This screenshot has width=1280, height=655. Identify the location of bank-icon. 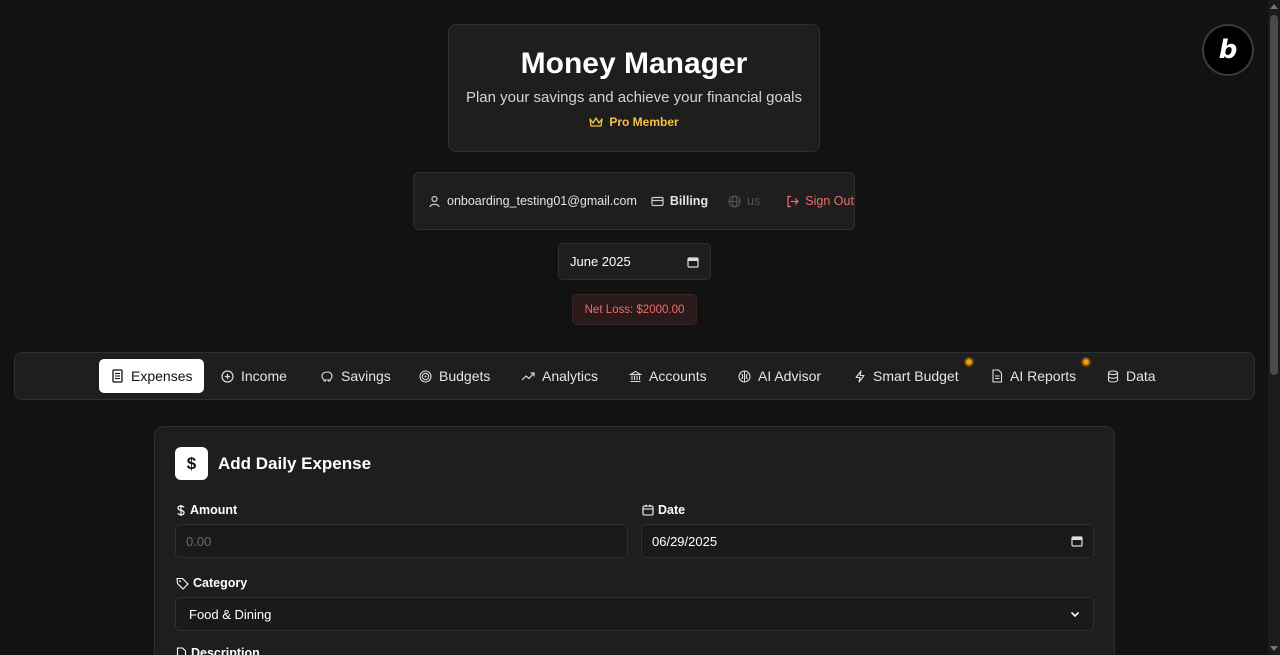
(635, 376).